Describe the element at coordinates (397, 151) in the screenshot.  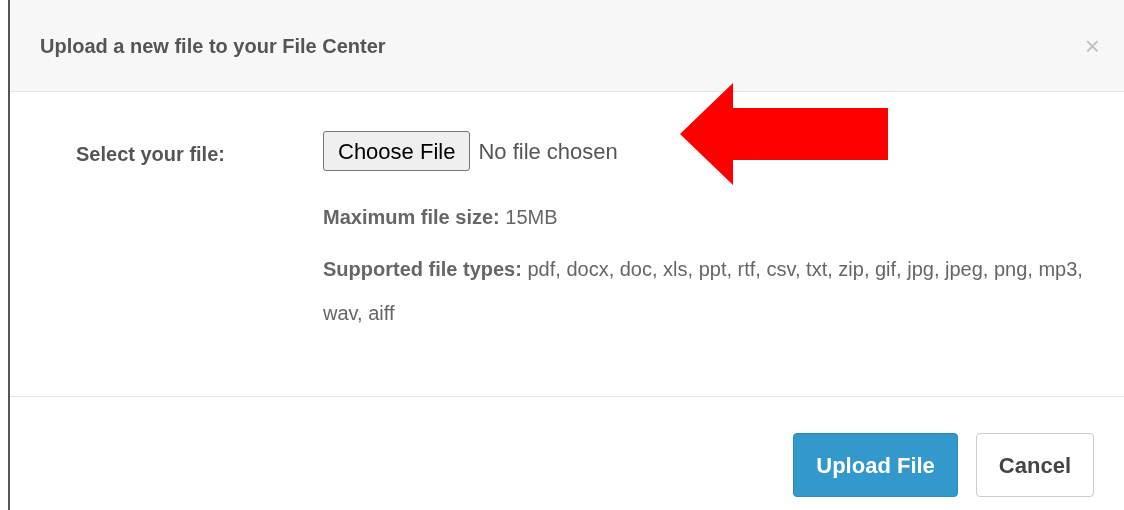
I see `choose-file-button: Choose File` at that location.